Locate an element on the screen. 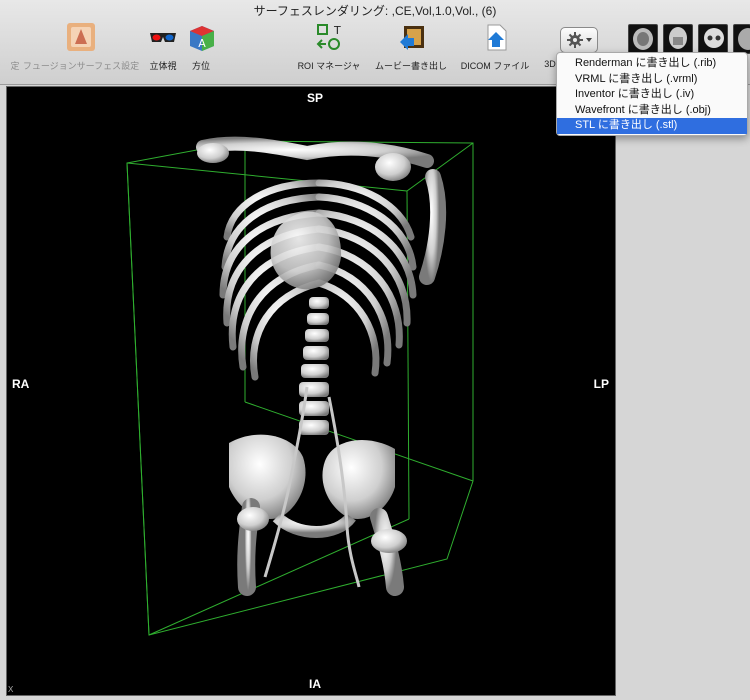 The width and height of the screenshot is (750, 700). orientation-button: A 方位 is located at coordinates (201, 50).